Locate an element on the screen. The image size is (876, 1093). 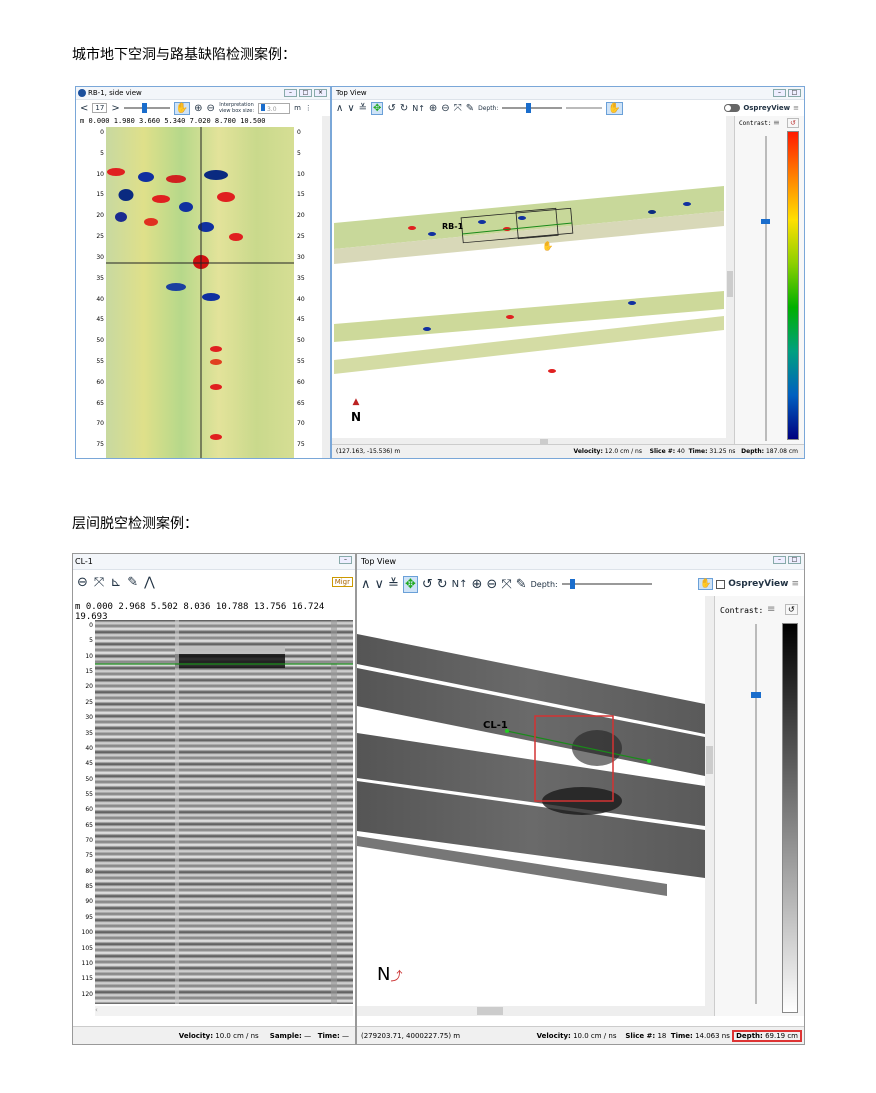
color-scale-bar is located at coordinates (790, 818).